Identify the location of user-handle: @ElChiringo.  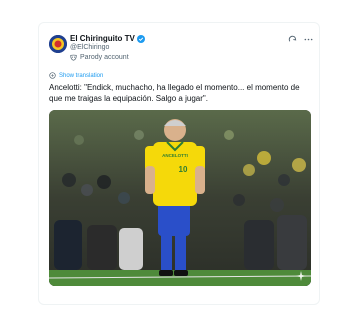
(107, 47).